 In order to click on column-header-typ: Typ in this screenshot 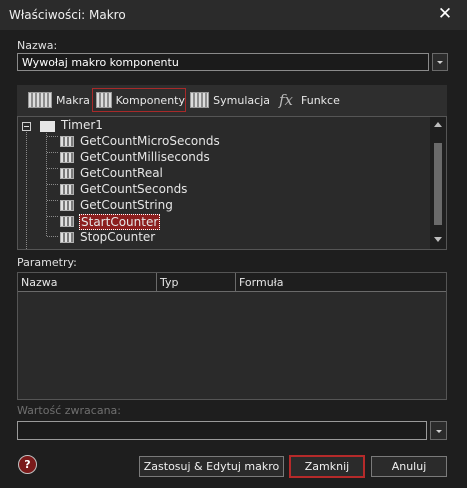, I will do `click(196, 282)`.